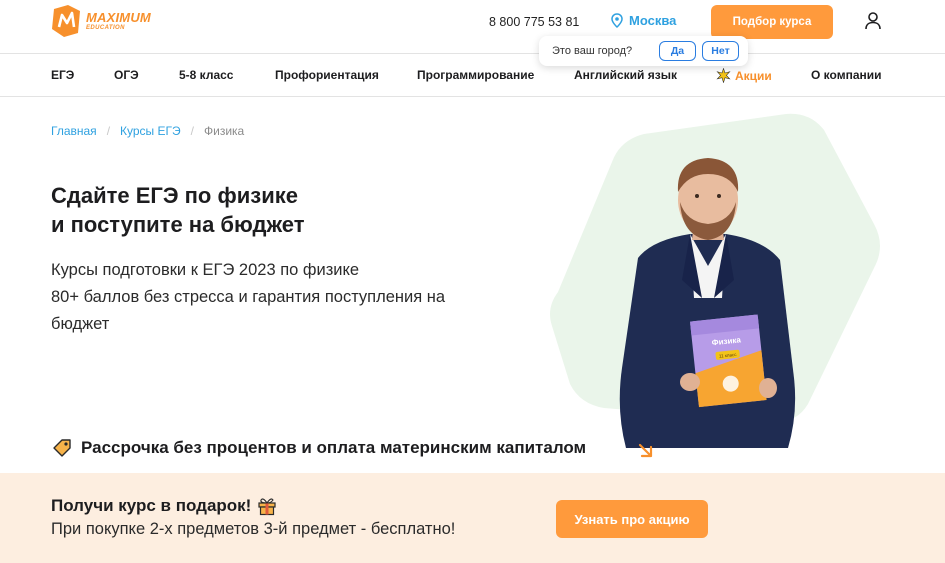  I want to click on nav-item-programming: Программирование, so click(475, 75).